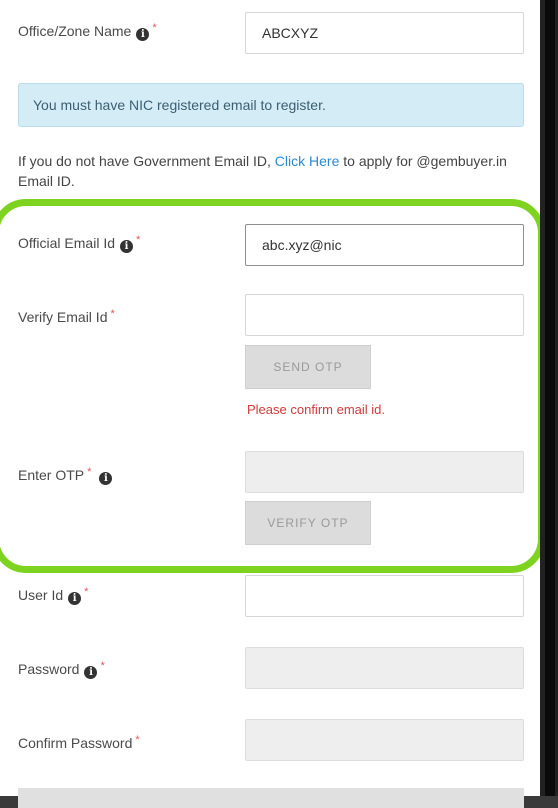 The height and width of the screenshot is (808, 558). Describe the element at coordinates (144, 161) in the screenshot. I see `notice-text: If you do not have Government Email ID,` at that location.